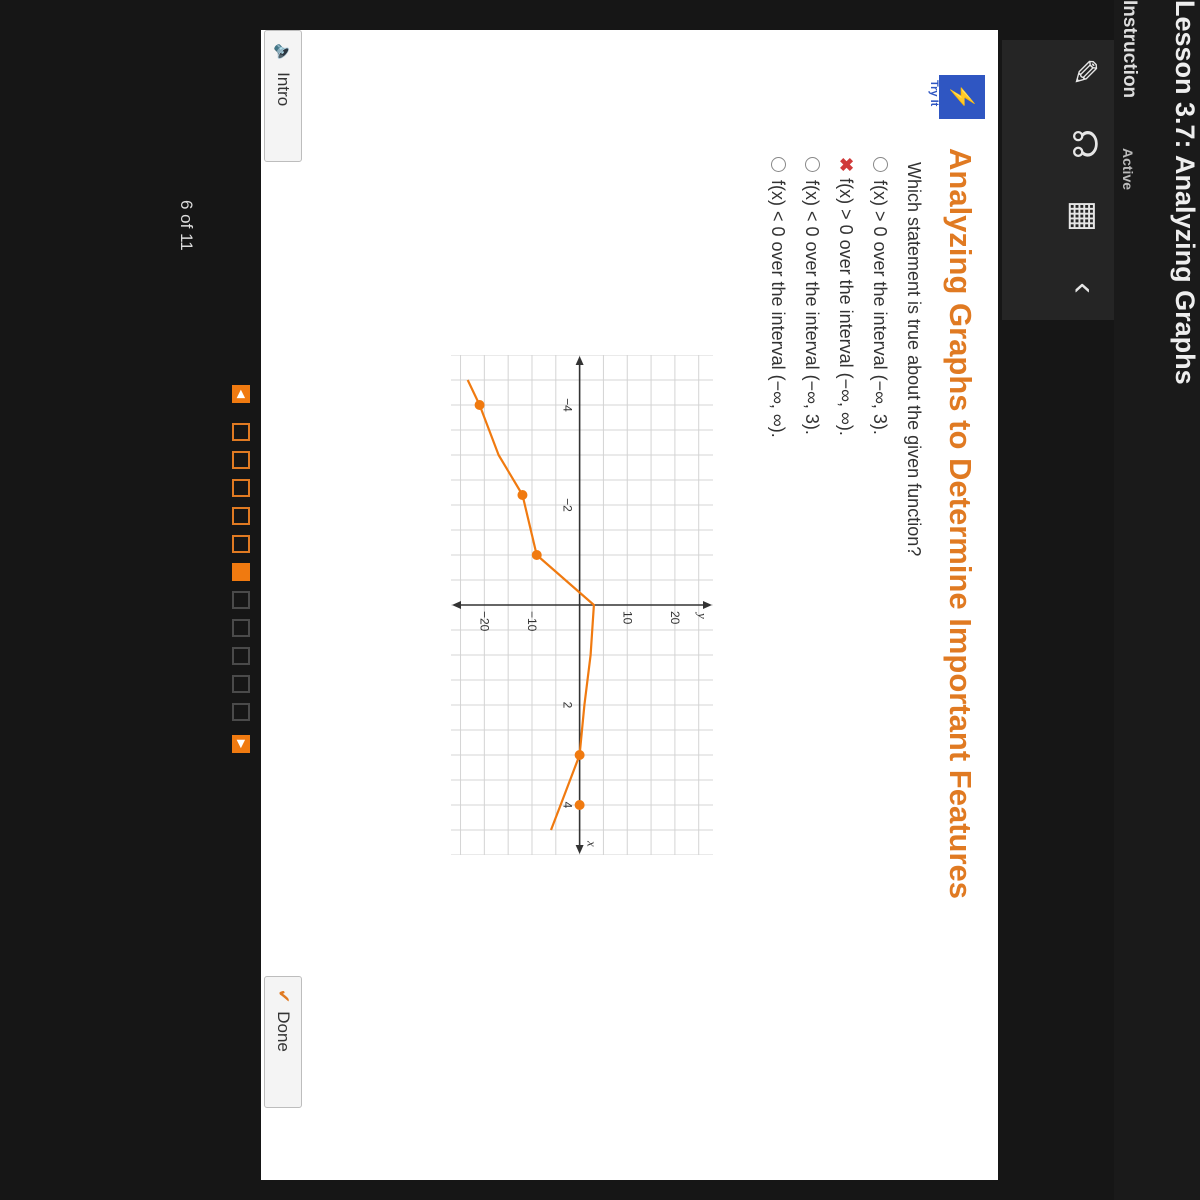 This screenshot has height=1200, width=1200. Describe the element at coordinates (241, 394) in the screenshot. I see `prev-page-arrow-icon: ◀` at that location.